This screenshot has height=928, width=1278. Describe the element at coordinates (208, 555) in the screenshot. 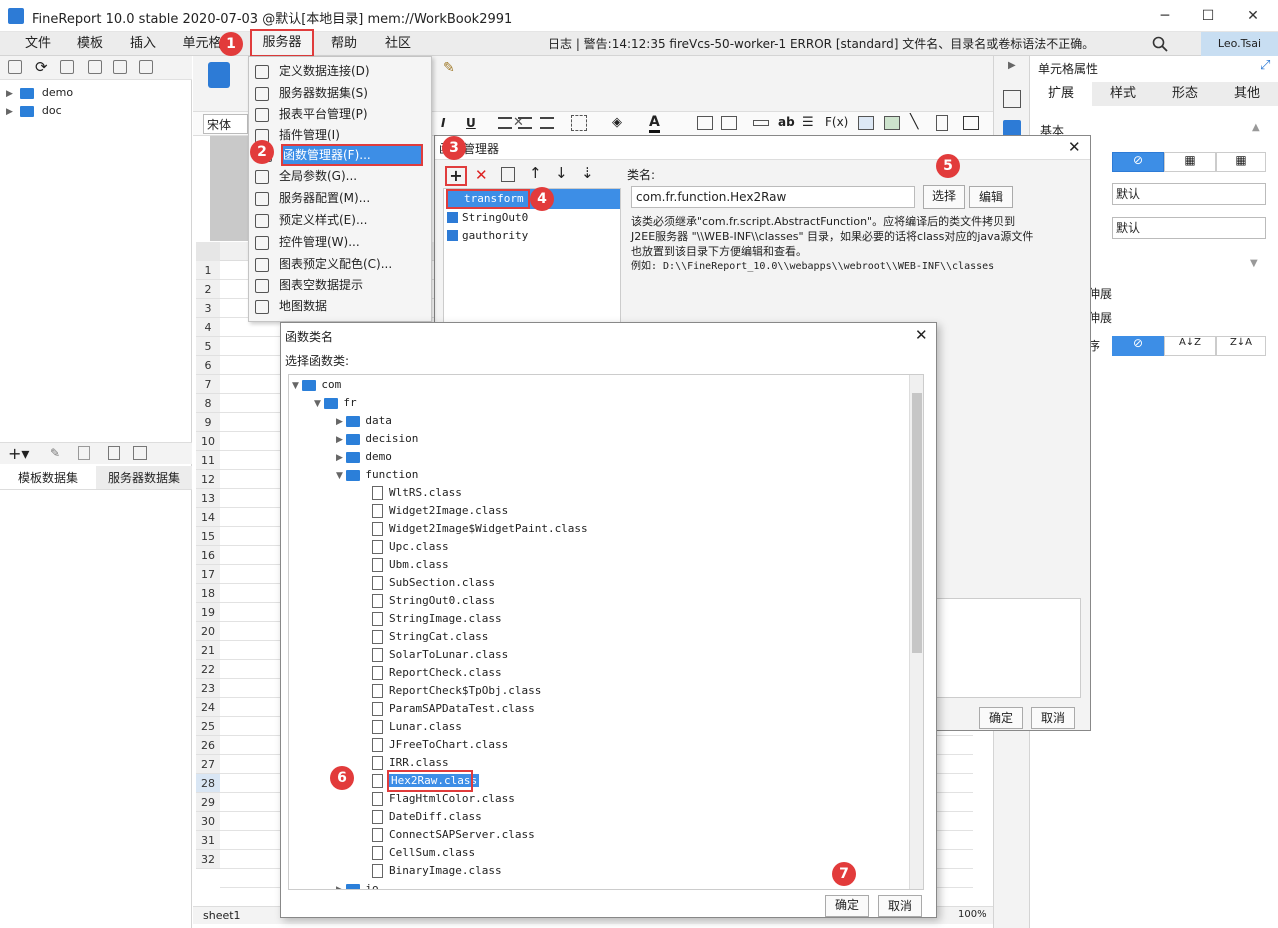

I see `row-number: 16` at that location.